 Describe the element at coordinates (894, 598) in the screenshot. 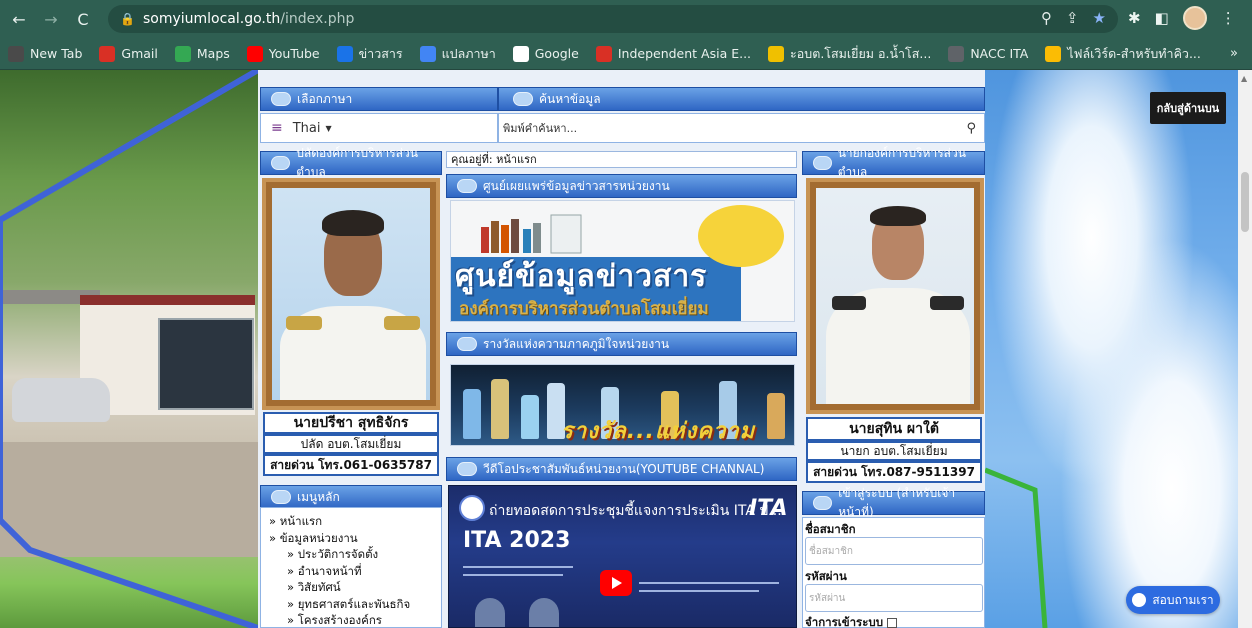

I see `password-input: รหัสผ่าน` at that location.